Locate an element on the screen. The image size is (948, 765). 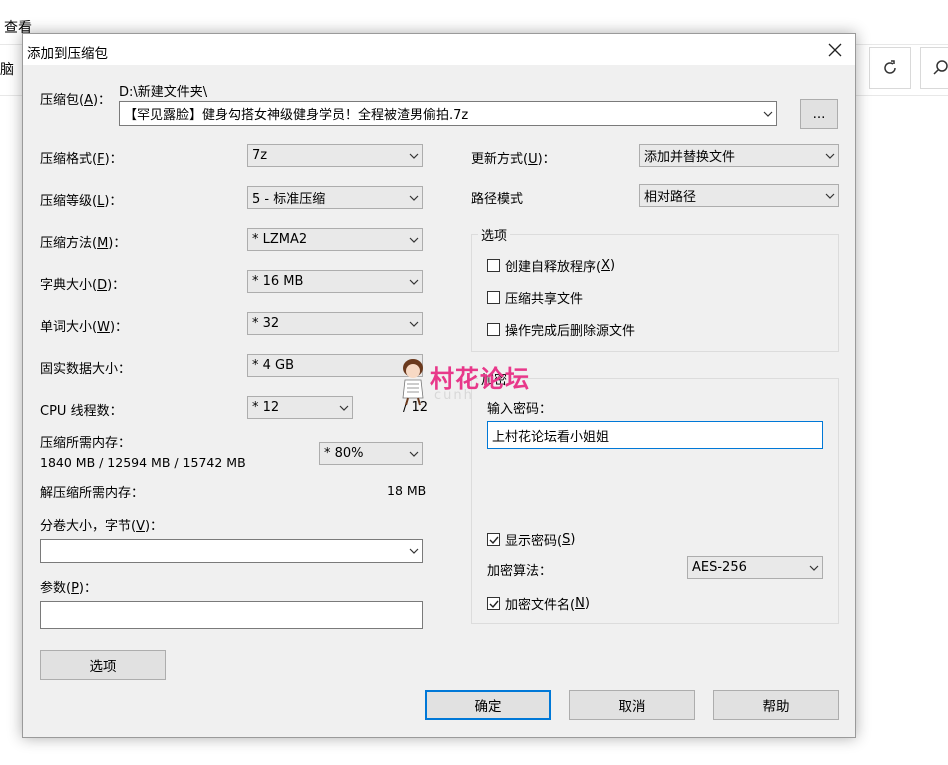
archive-name-combo: 【罕见露脸】健身勾搭女神级健身学员！全程被渣男偷拍.7z is located at coordinates (448, 113).